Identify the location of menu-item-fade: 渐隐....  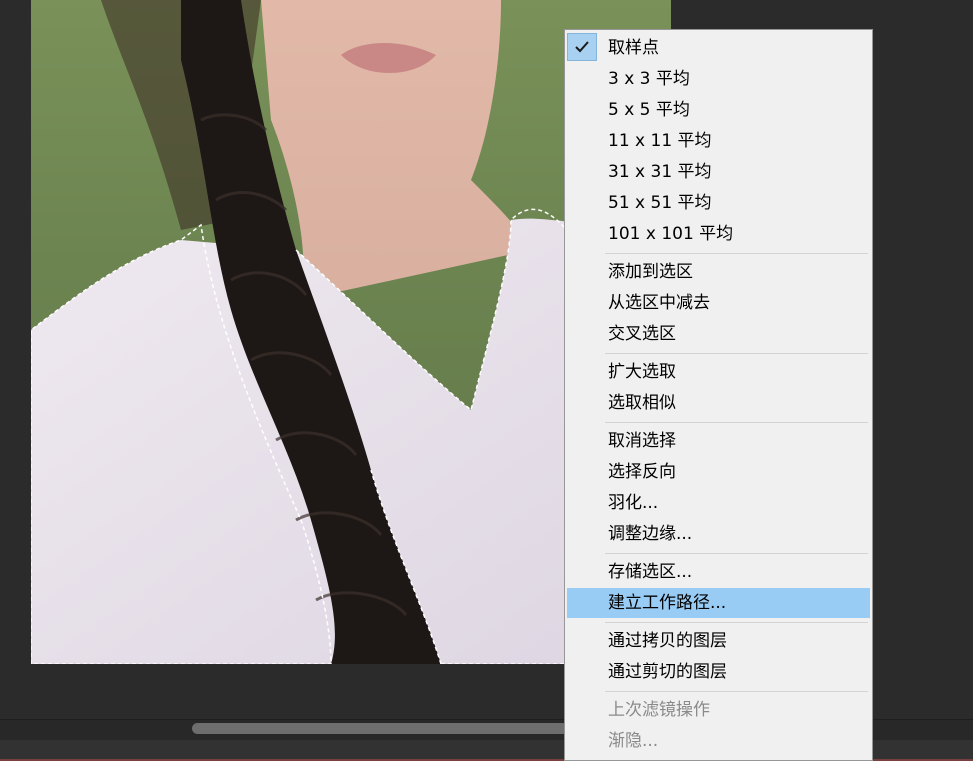
(718, 741).